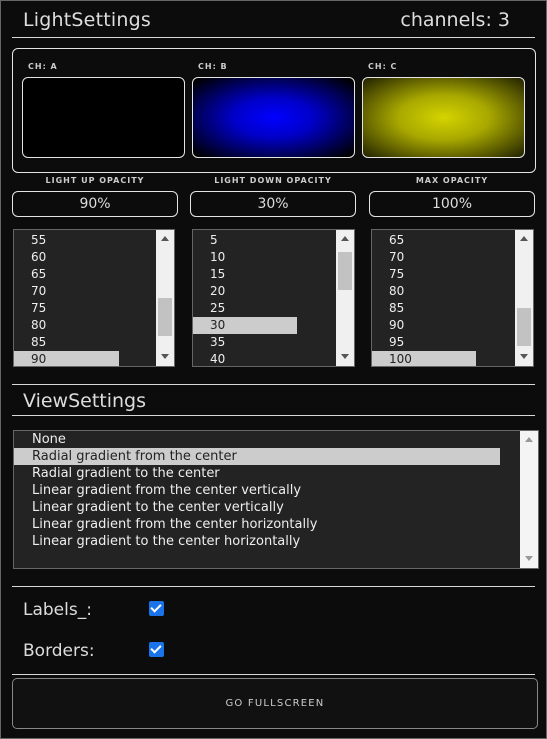  I want to click on list-item-selected: 90, so click(66, 358).